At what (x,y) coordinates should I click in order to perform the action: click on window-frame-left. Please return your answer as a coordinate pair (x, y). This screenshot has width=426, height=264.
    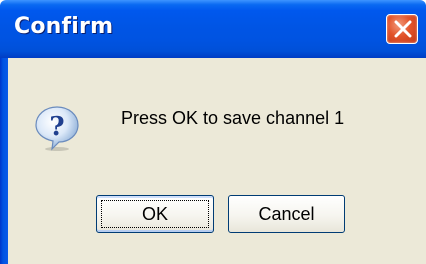
    Looking at the image, I should click on (4, 161).